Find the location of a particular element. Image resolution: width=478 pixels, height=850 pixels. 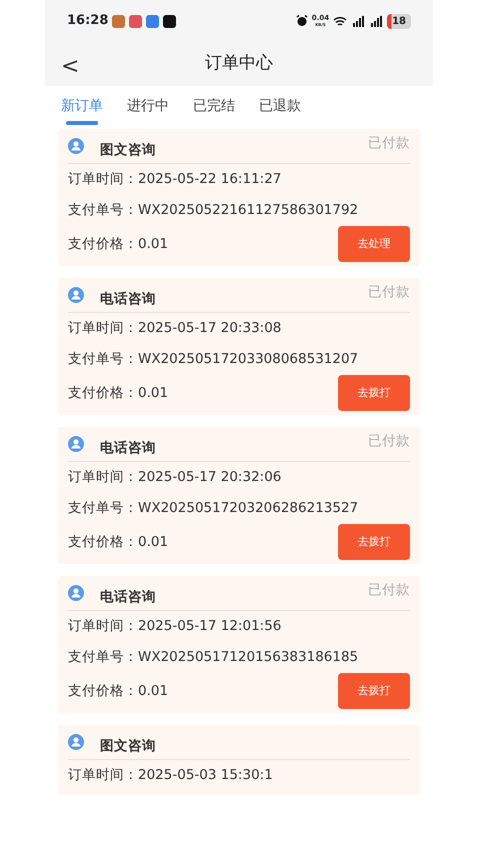

order-field: 支付单号：WX20250522161127586301792 is located at coordinates (213, 210).